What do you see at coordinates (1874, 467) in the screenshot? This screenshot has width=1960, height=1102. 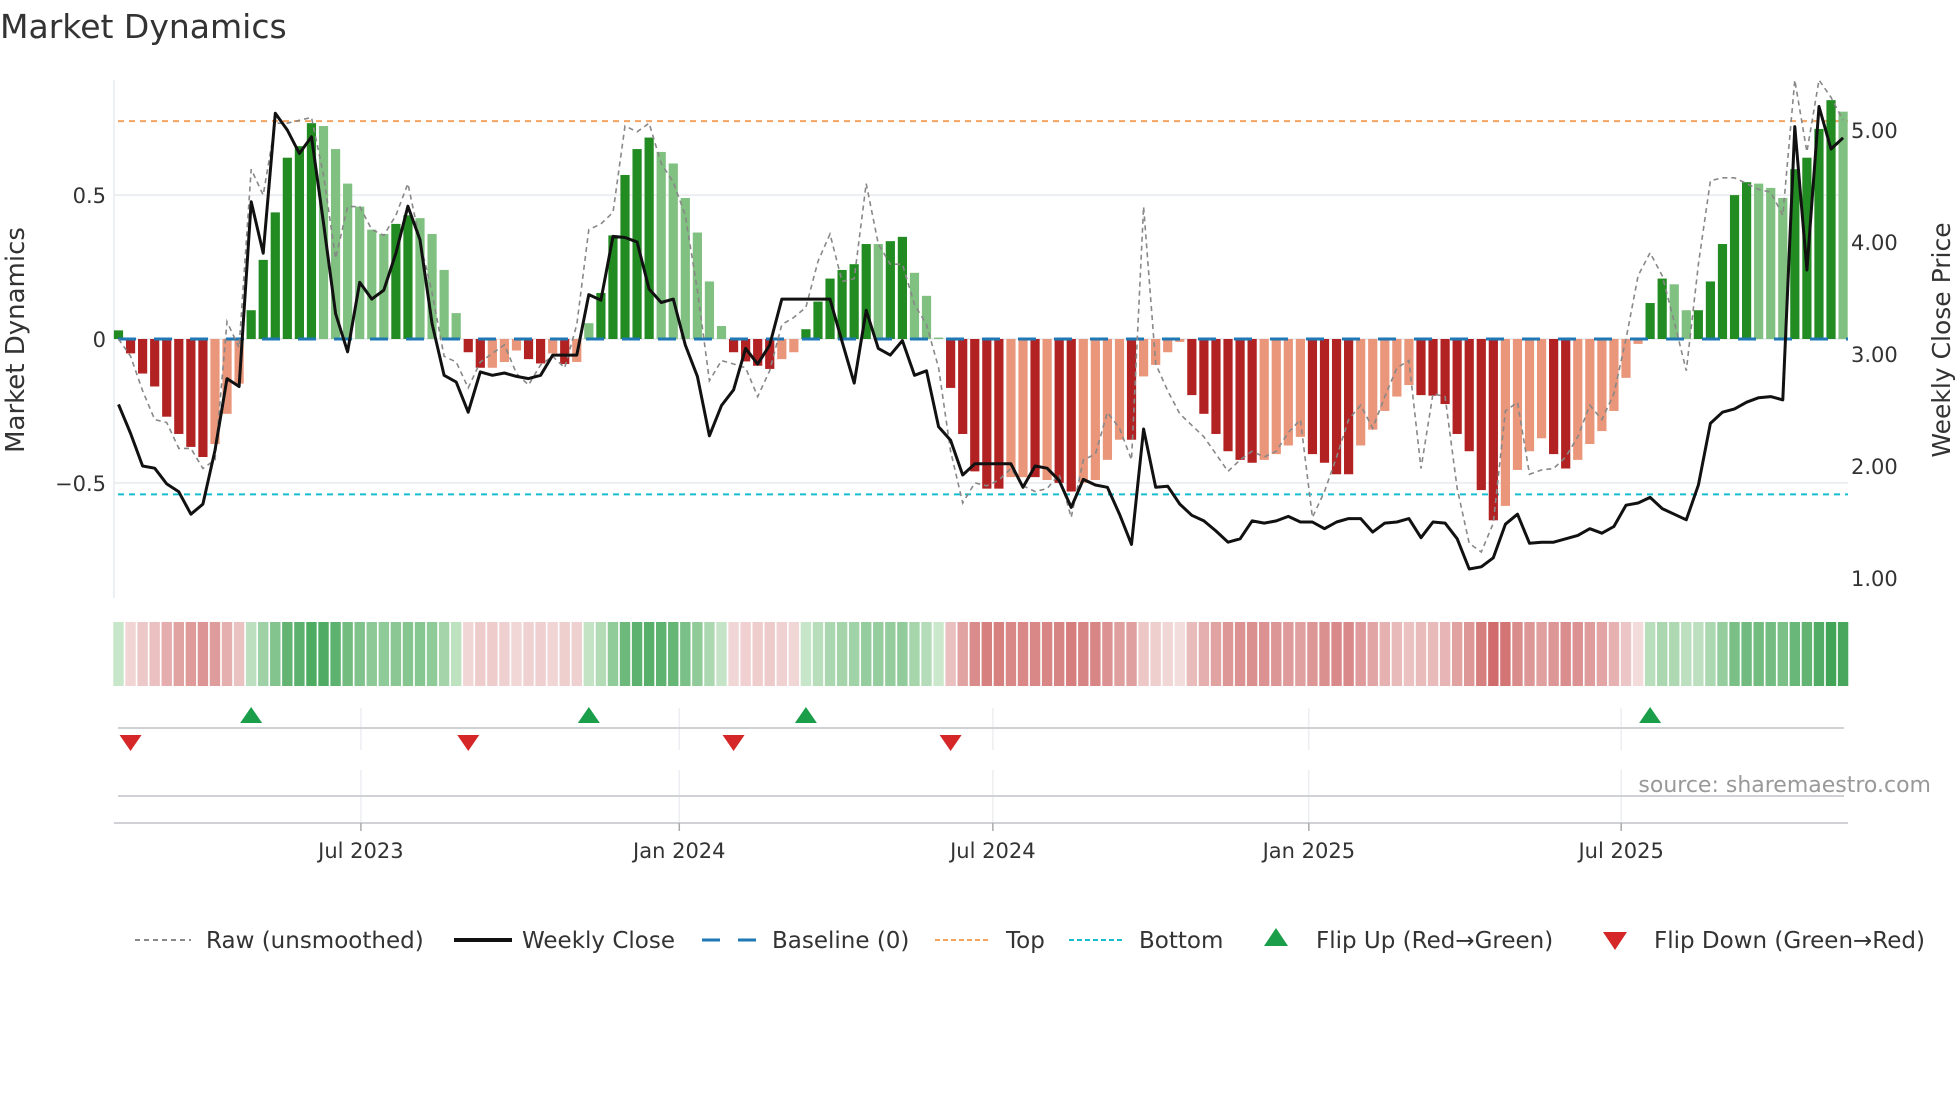 I see `y2-tick-label: 2.00` at bounding box center [1874, 467].